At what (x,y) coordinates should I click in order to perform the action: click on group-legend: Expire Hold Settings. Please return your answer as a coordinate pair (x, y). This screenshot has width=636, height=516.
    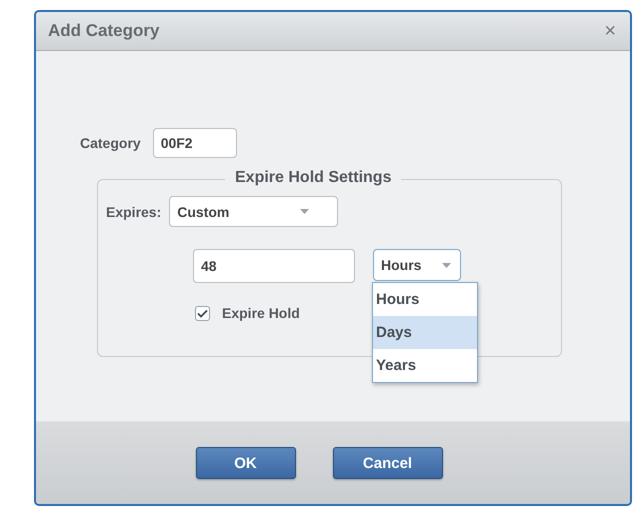
    Looking at the image, I should click on (313, 178).